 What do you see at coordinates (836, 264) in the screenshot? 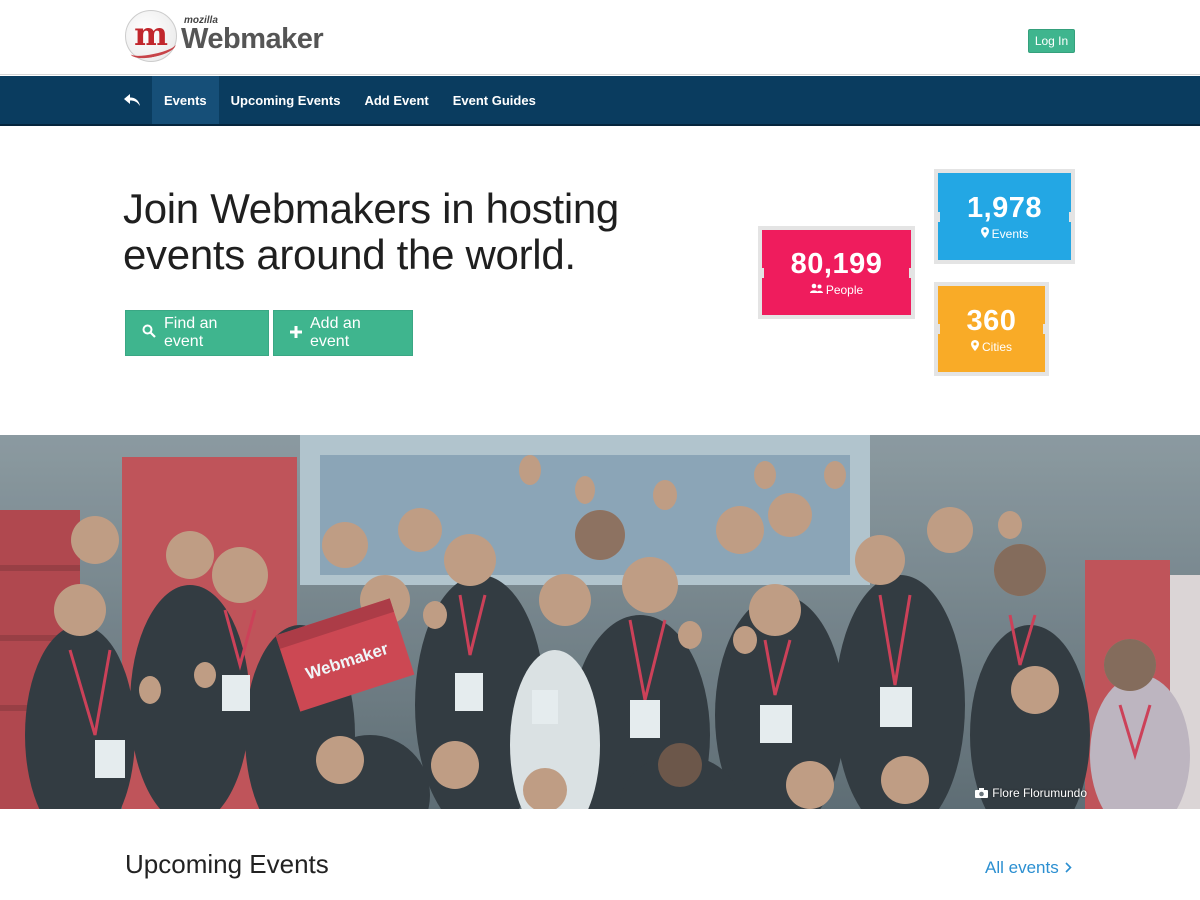
I see `people-count: 80,199` at bounding box center [836, 264].